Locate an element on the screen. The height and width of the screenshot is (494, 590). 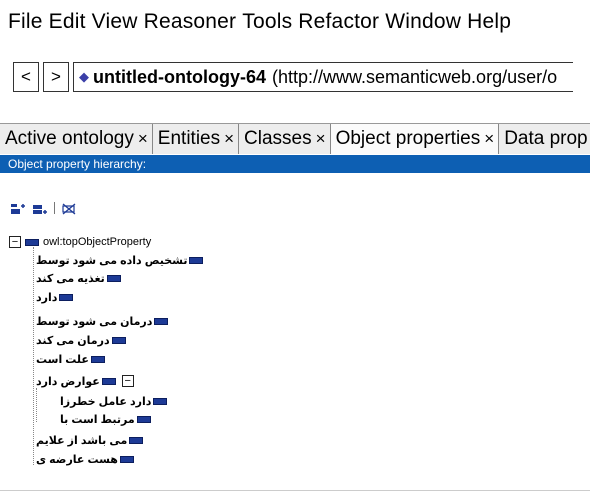
tab-data-properties: Data prop is located at coordinates (544, 139).